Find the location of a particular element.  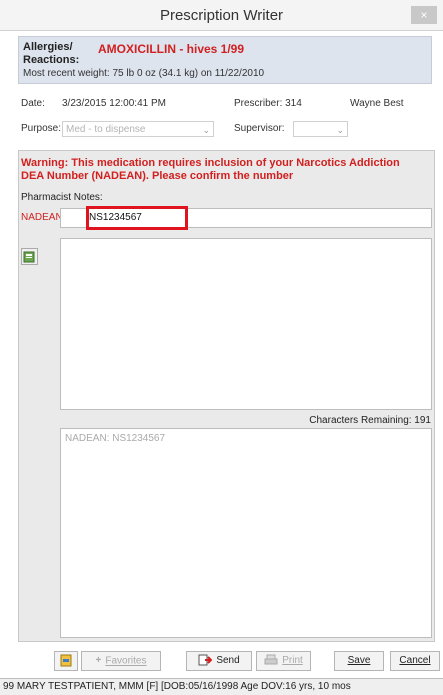

allergy-value: AMOXICILLIN - hives 1/99 is located at coordinates (171, 49).